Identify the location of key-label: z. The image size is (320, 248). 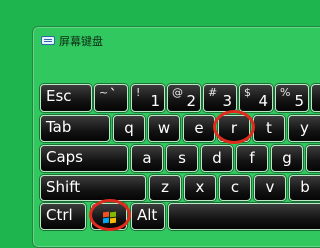
(165, 187).